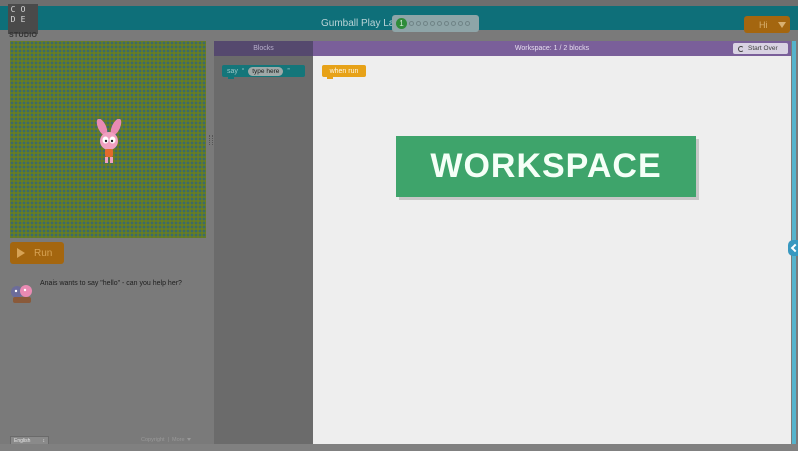 The width and height of the screenshot is (798, 451). I want to click on logo-letter: E, so click(23, 19).